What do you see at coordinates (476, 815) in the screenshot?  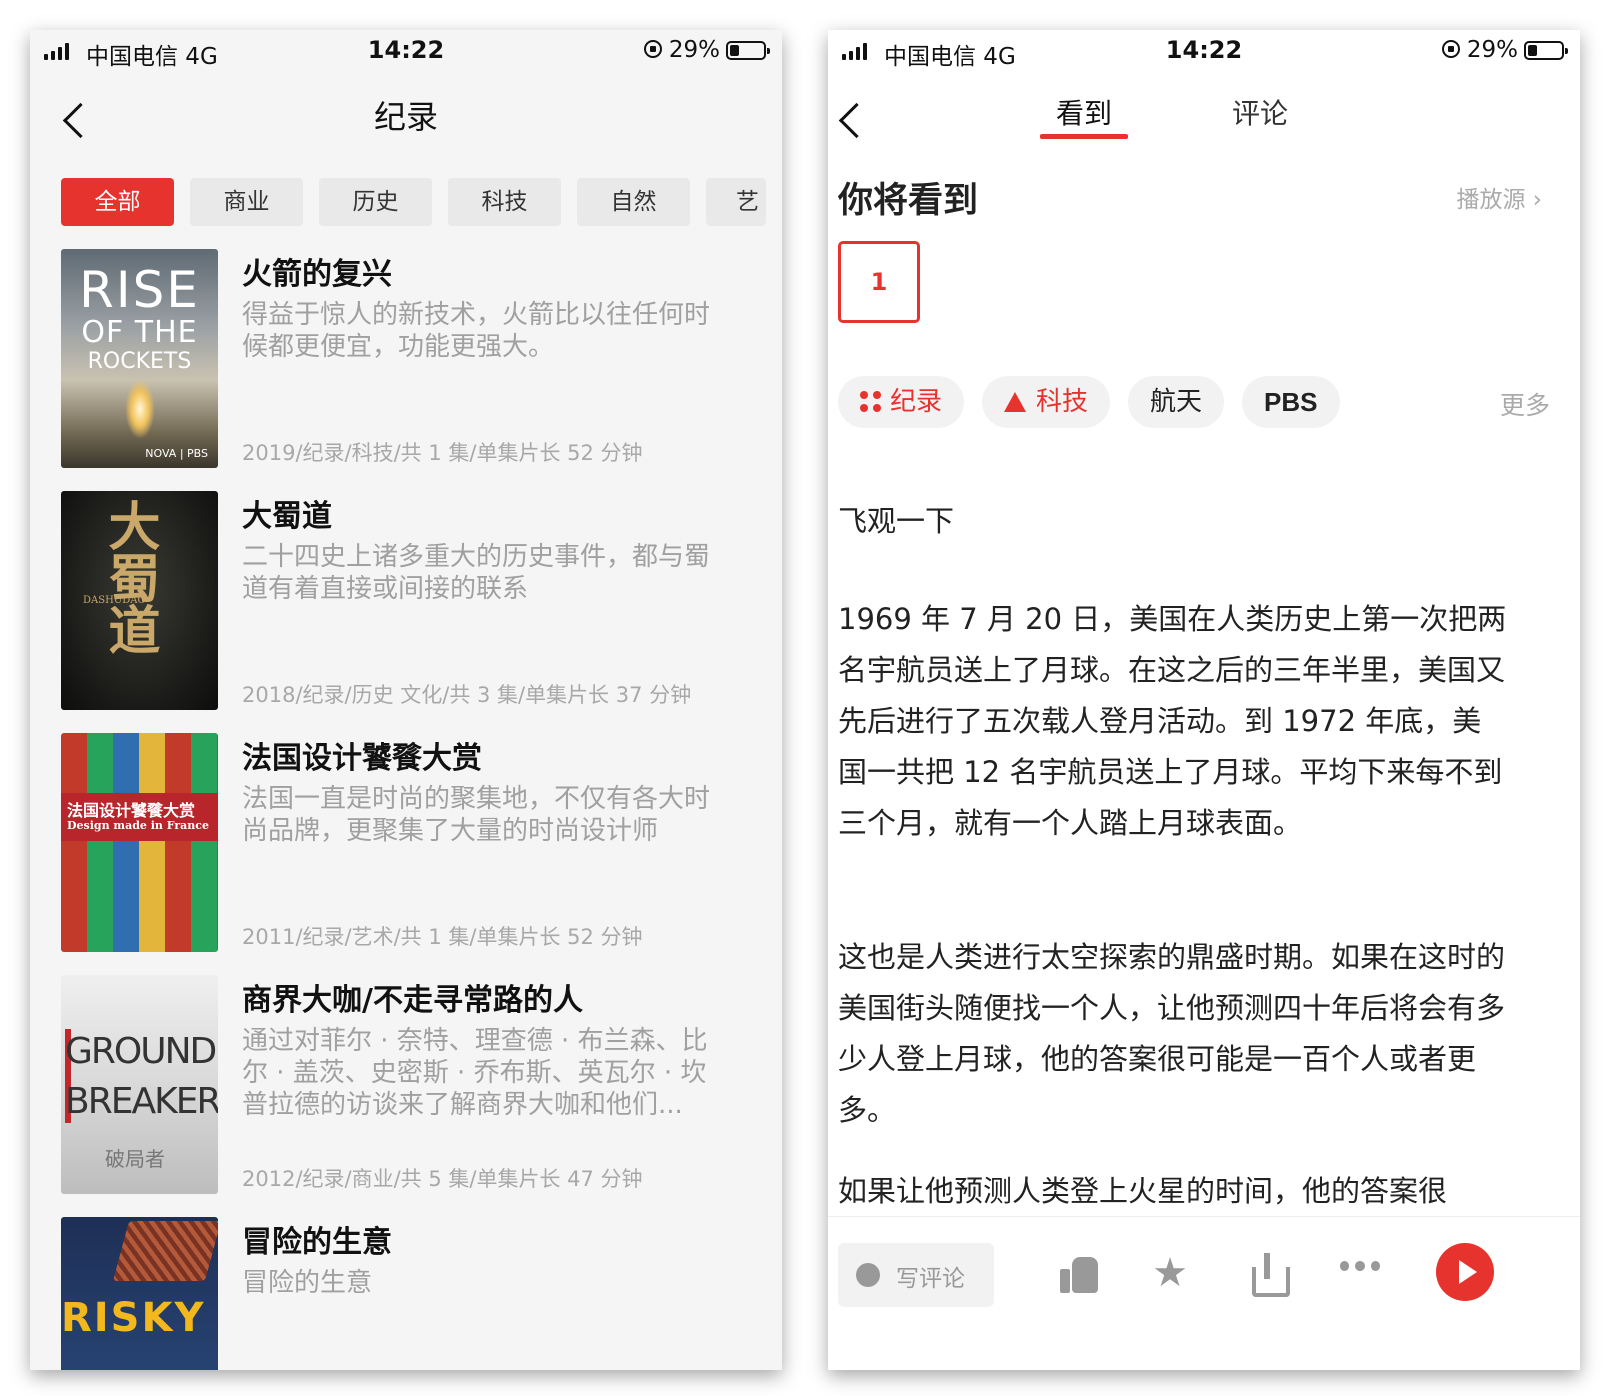 I see `item-description: 法国一直是时尚的聚集地，不仅有各大时尚品牌，更聚集了大量的时尚设计师` at bounding box center [476, 815].